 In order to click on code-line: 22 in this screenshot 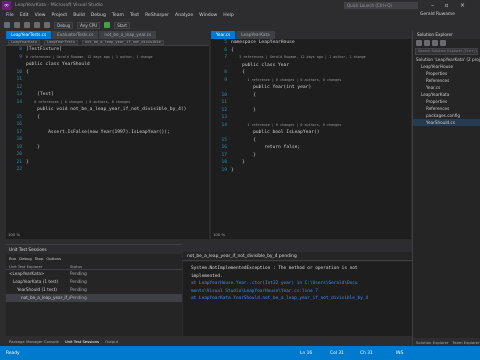, I will do `click(107, 170)`.